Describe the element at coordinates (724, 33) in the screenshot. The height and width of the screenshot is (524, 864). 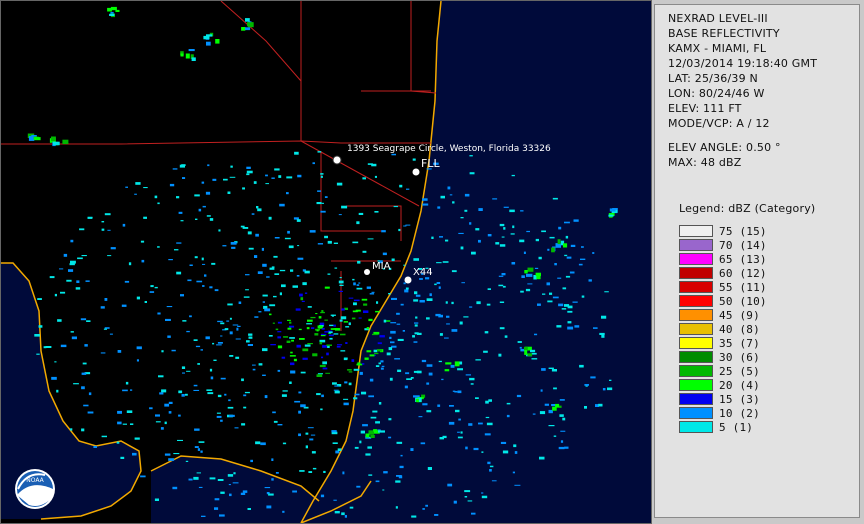
I see `product-type: BASE REFLECTIVITY` at that location.